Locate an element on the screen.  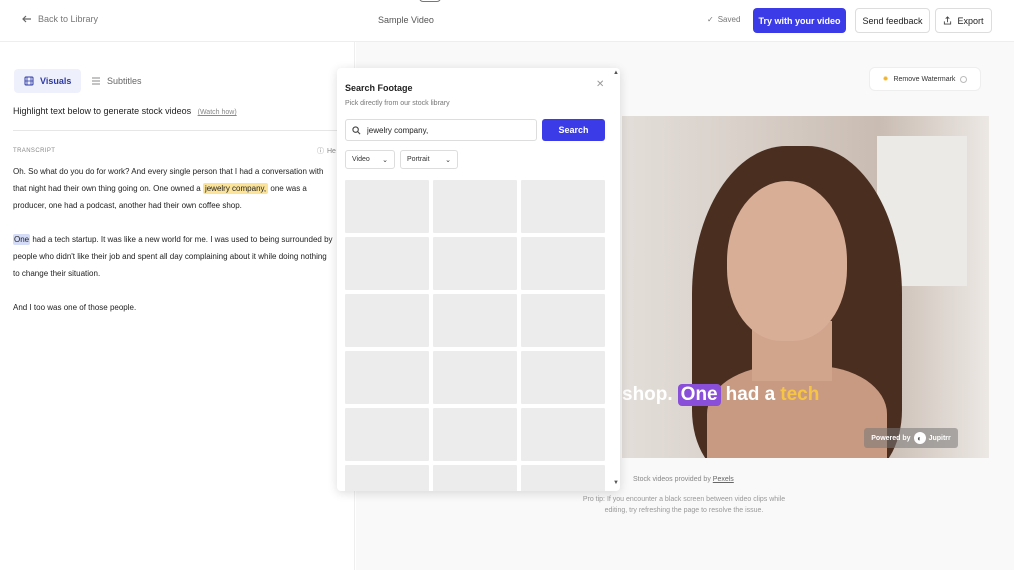
try-with-your-video-button: Try with your video is located at coordinates (799, 20).